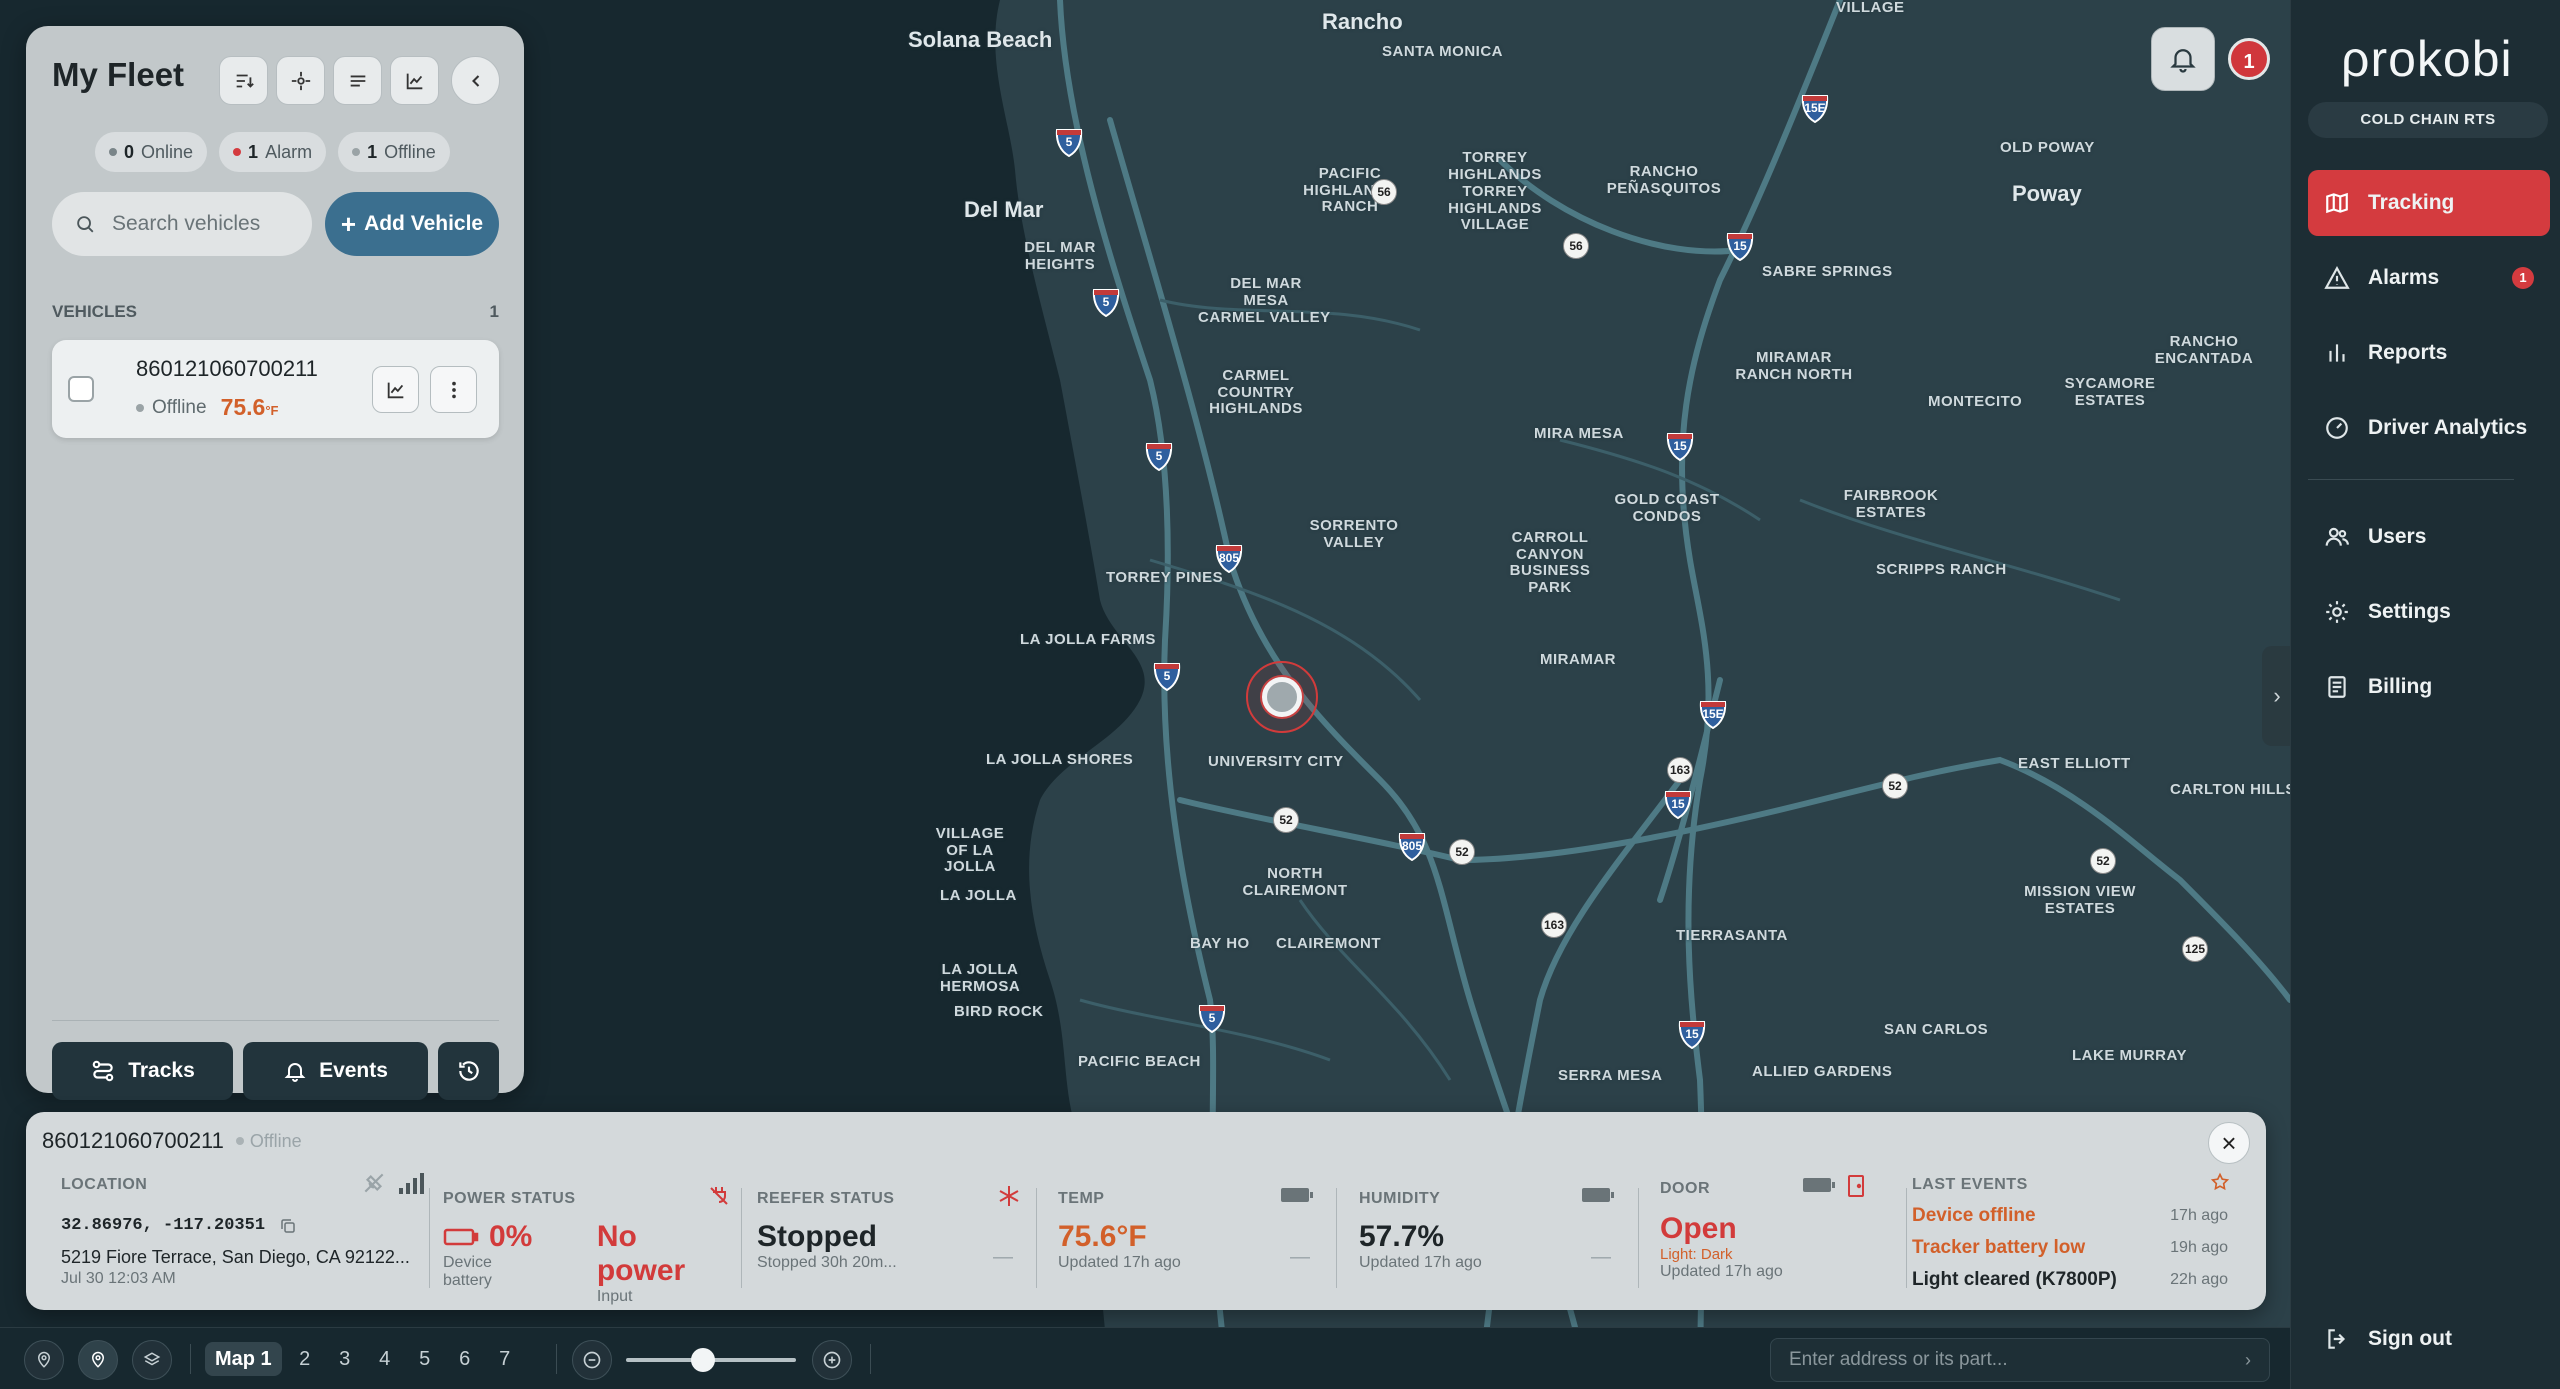 The image size is (2560, 1389). Describe the element at coordinates (300, 80) in the screenshot. I see `locate-button` at that location.